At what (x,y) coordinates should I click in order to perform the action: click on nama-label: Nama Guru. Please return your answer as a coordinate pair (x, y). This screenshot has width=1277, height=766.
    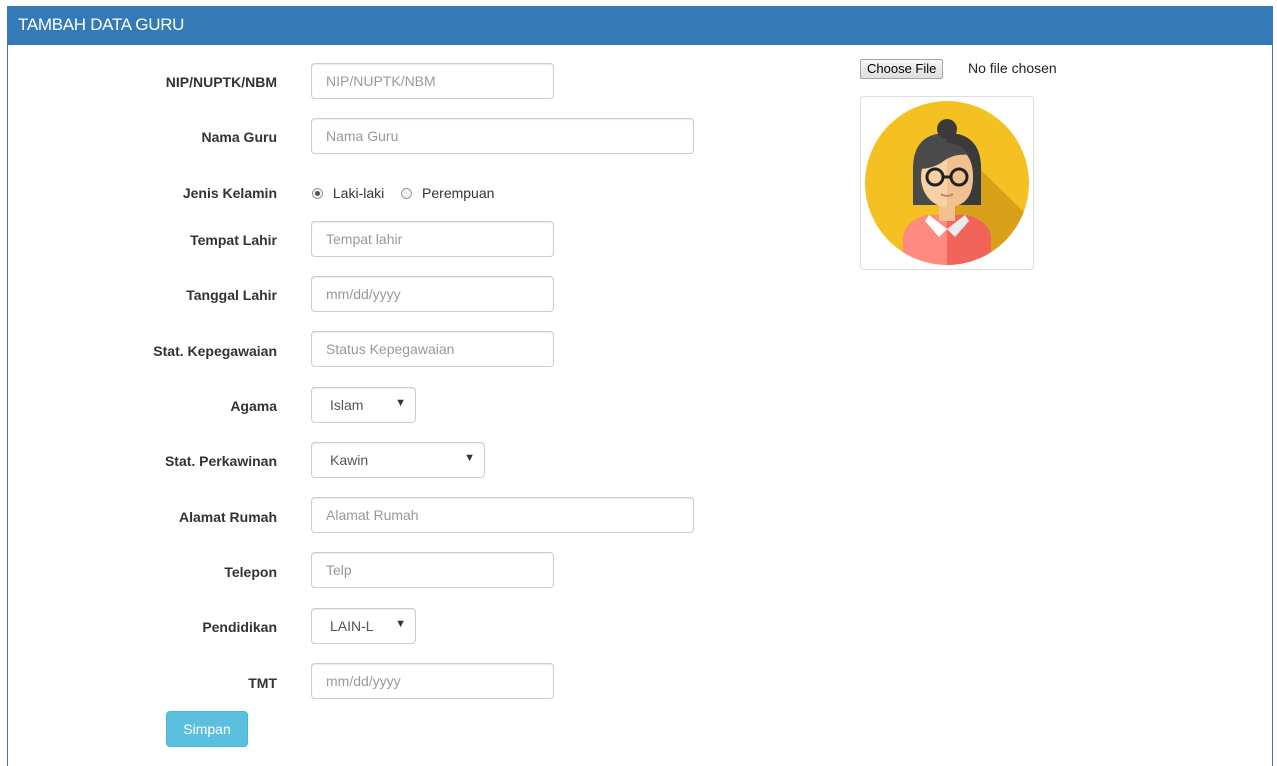
    Looking at the image, I should click on (239, 137).